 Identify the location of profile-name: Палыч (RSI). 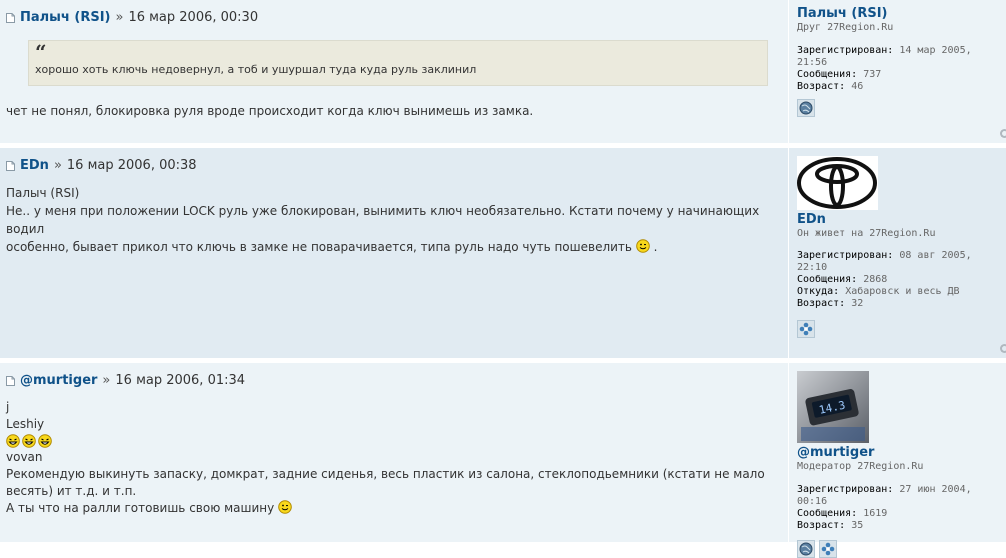
(901, 13).